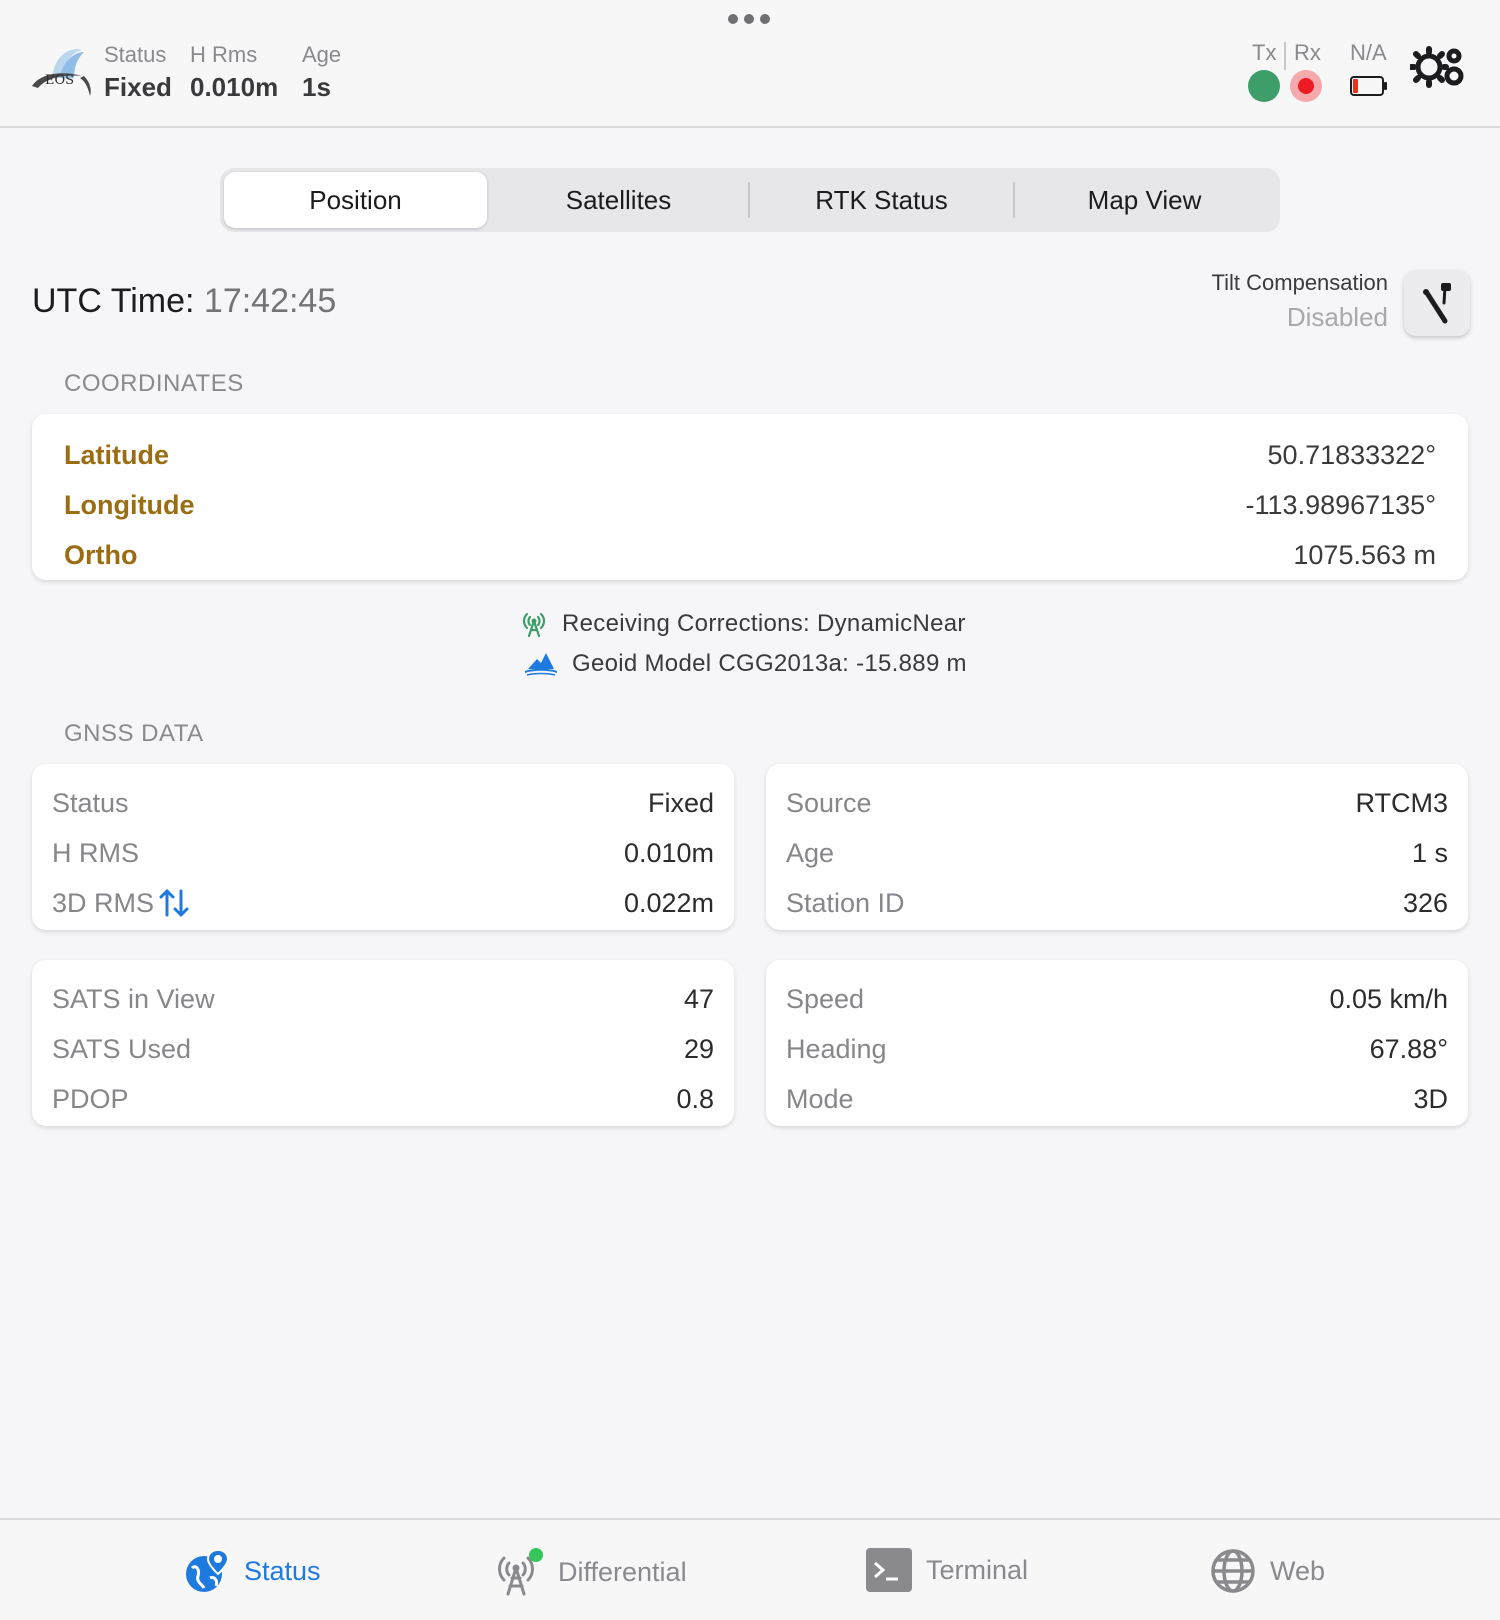 This screenshot has width=1500, height=1620. Describe the element at coordinates (138, 87) in the screenshot. I see `header-status-value: Fixed` at that location.